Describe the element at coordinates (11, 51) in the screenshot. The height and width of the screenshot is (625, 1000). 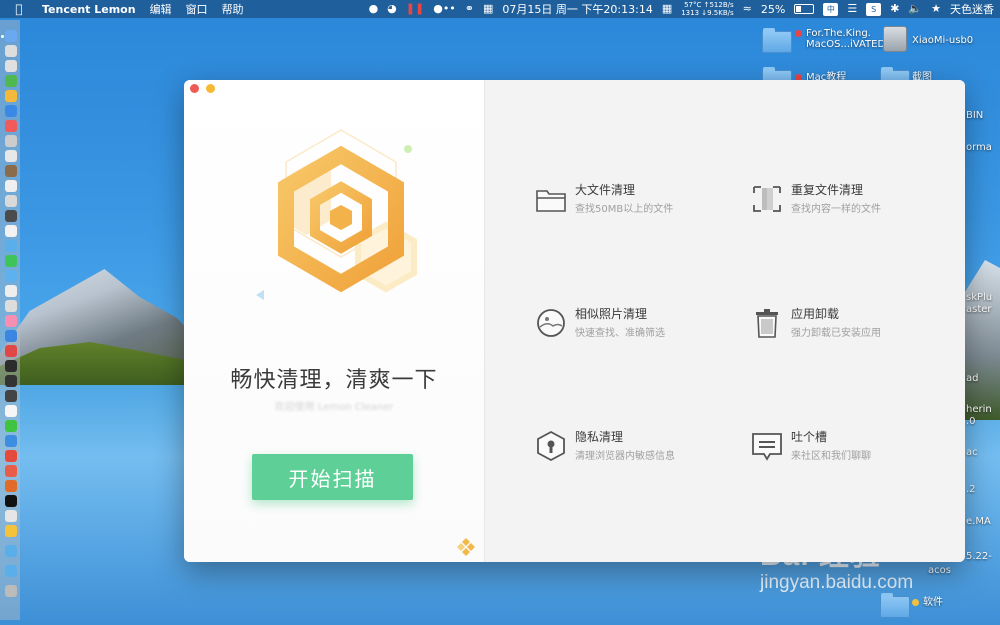
I see `launchpad-icon` at that location.